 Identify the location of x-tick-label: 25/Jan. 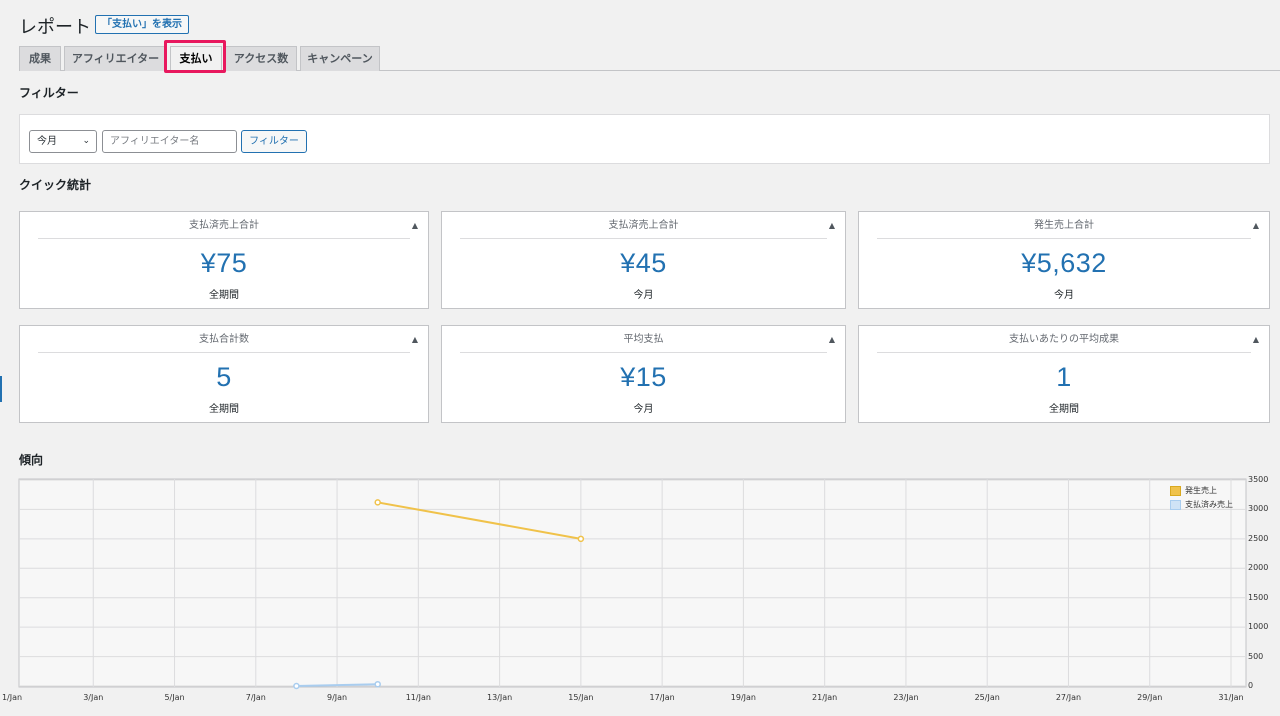
(987, 697).